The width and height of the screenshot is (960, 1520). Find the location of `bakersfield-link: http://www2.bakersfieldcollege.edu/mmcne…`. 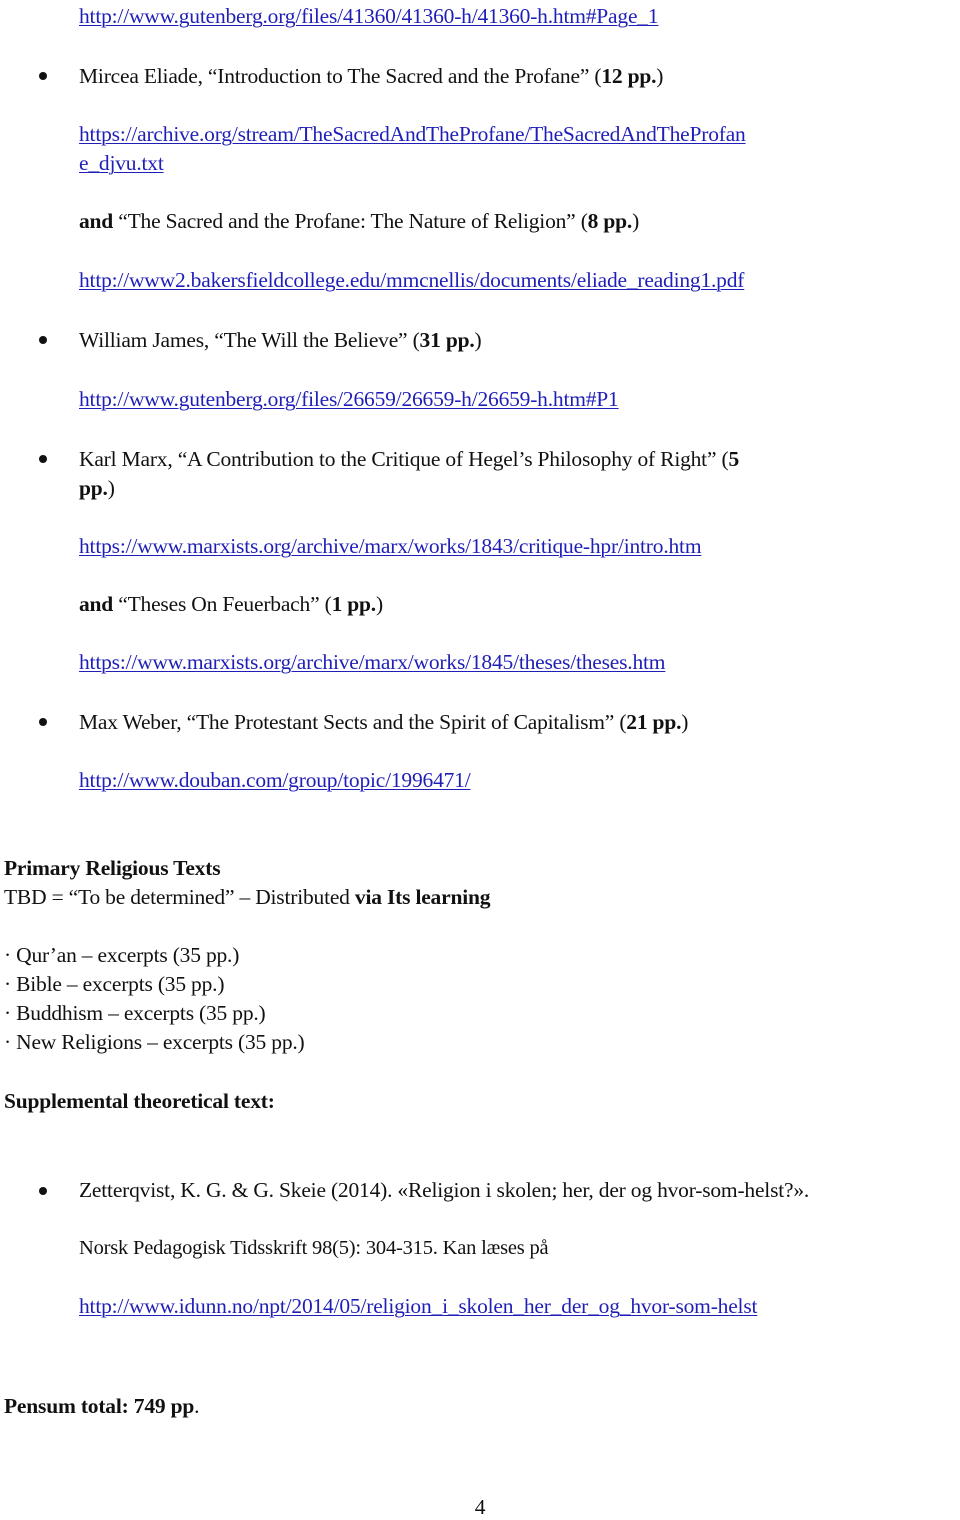

bakersfield-link: http://www2.bakersfieldcollege.edu/mmcne… is located at coordinates (411, 280).